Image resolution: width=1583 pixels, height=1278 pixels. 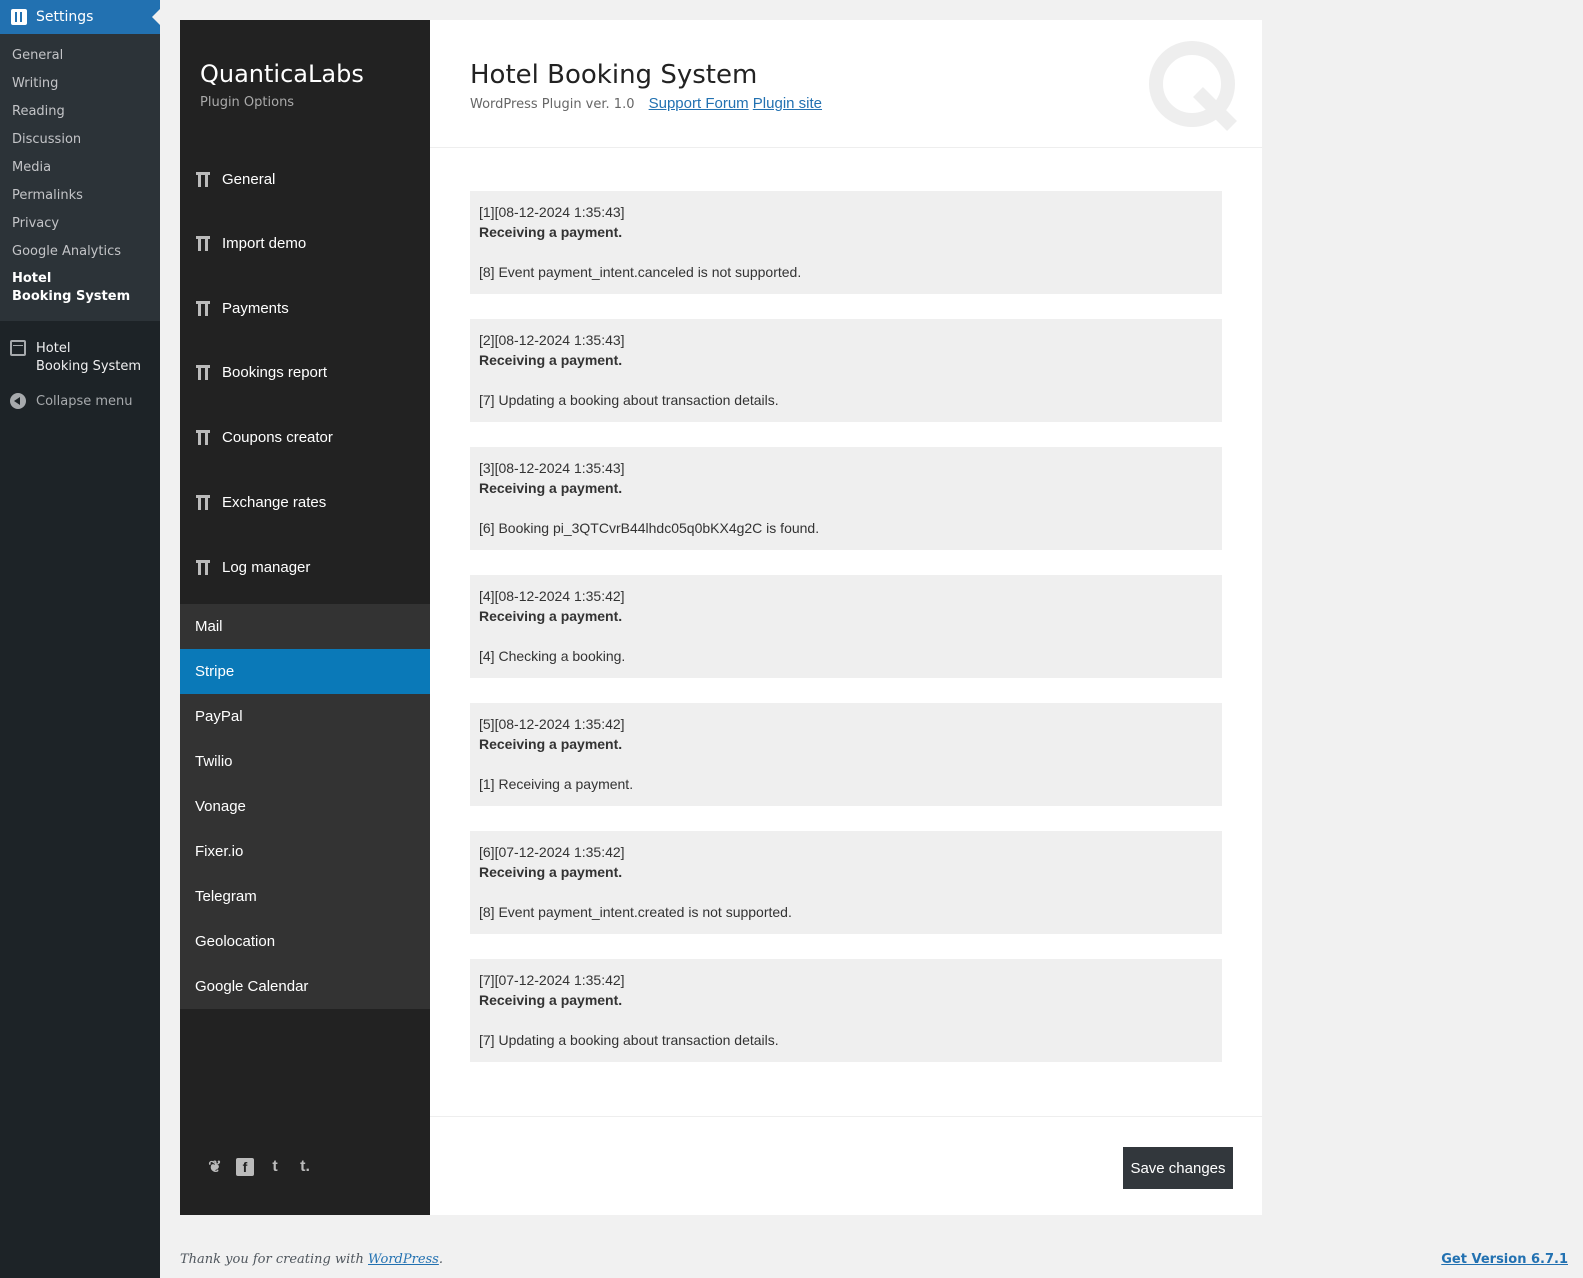 I want to click on footer-thanks-text: Thank you for creating with, so click(x=272, y=1259).